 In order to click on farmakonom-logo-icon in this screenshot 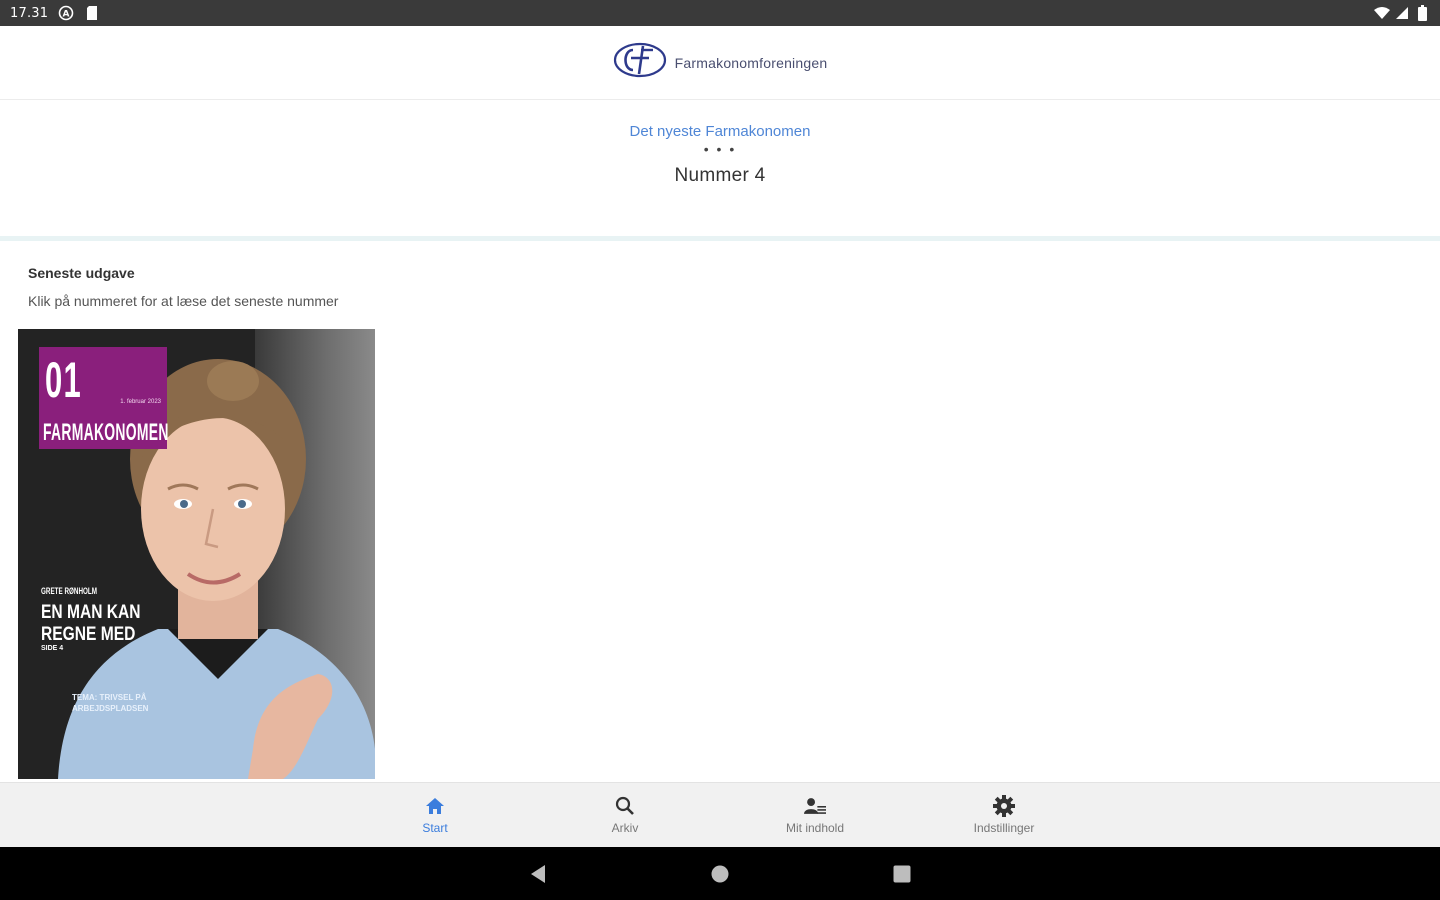, I will do `click(640, 62)`.